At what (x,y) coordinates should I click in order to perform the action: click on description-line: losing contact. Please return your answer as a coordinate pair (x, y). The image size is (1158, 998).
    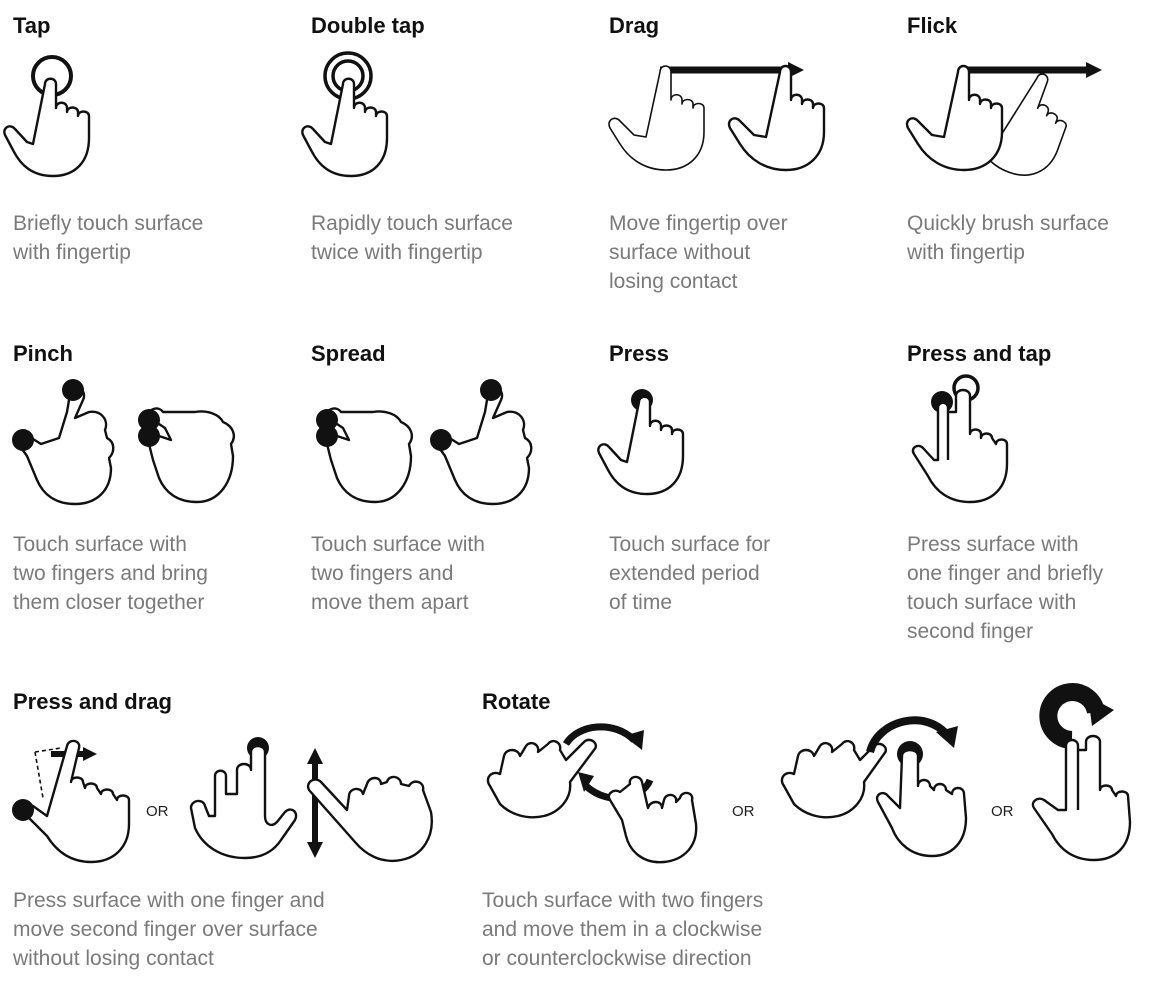
    Looking at the image, I should click on (673, 281).